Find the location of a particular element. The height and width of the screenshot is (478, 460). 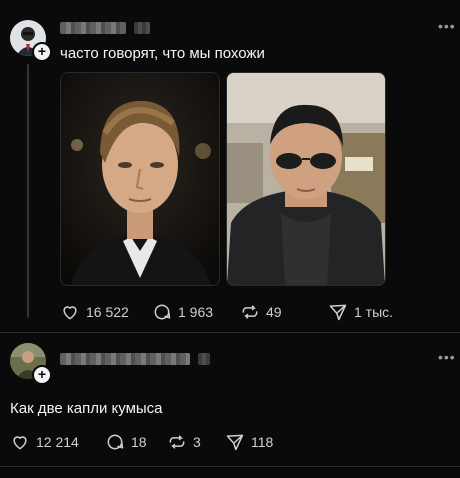

repost-count: 49 is located at coordinates (274, 312).